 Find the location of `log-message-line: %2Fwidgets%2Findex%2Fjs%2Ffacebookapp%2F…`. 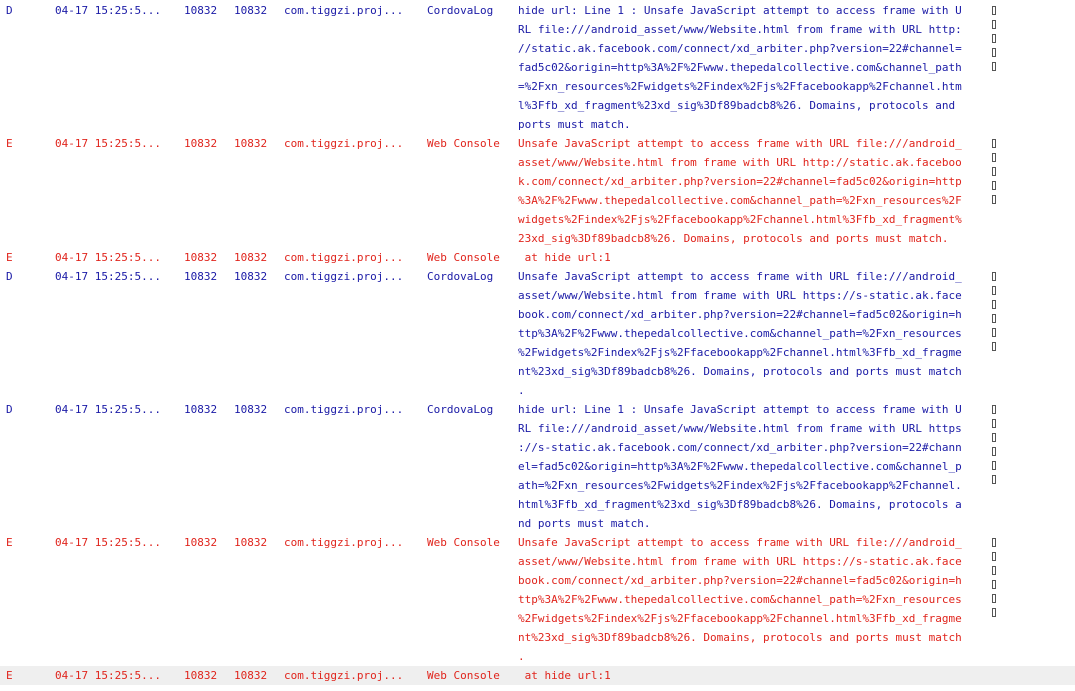

log-message-line: %2Fwidgets%2Findex%2Fjs%2Ffacebookapp%2F… is located at coordinates (740, 352).